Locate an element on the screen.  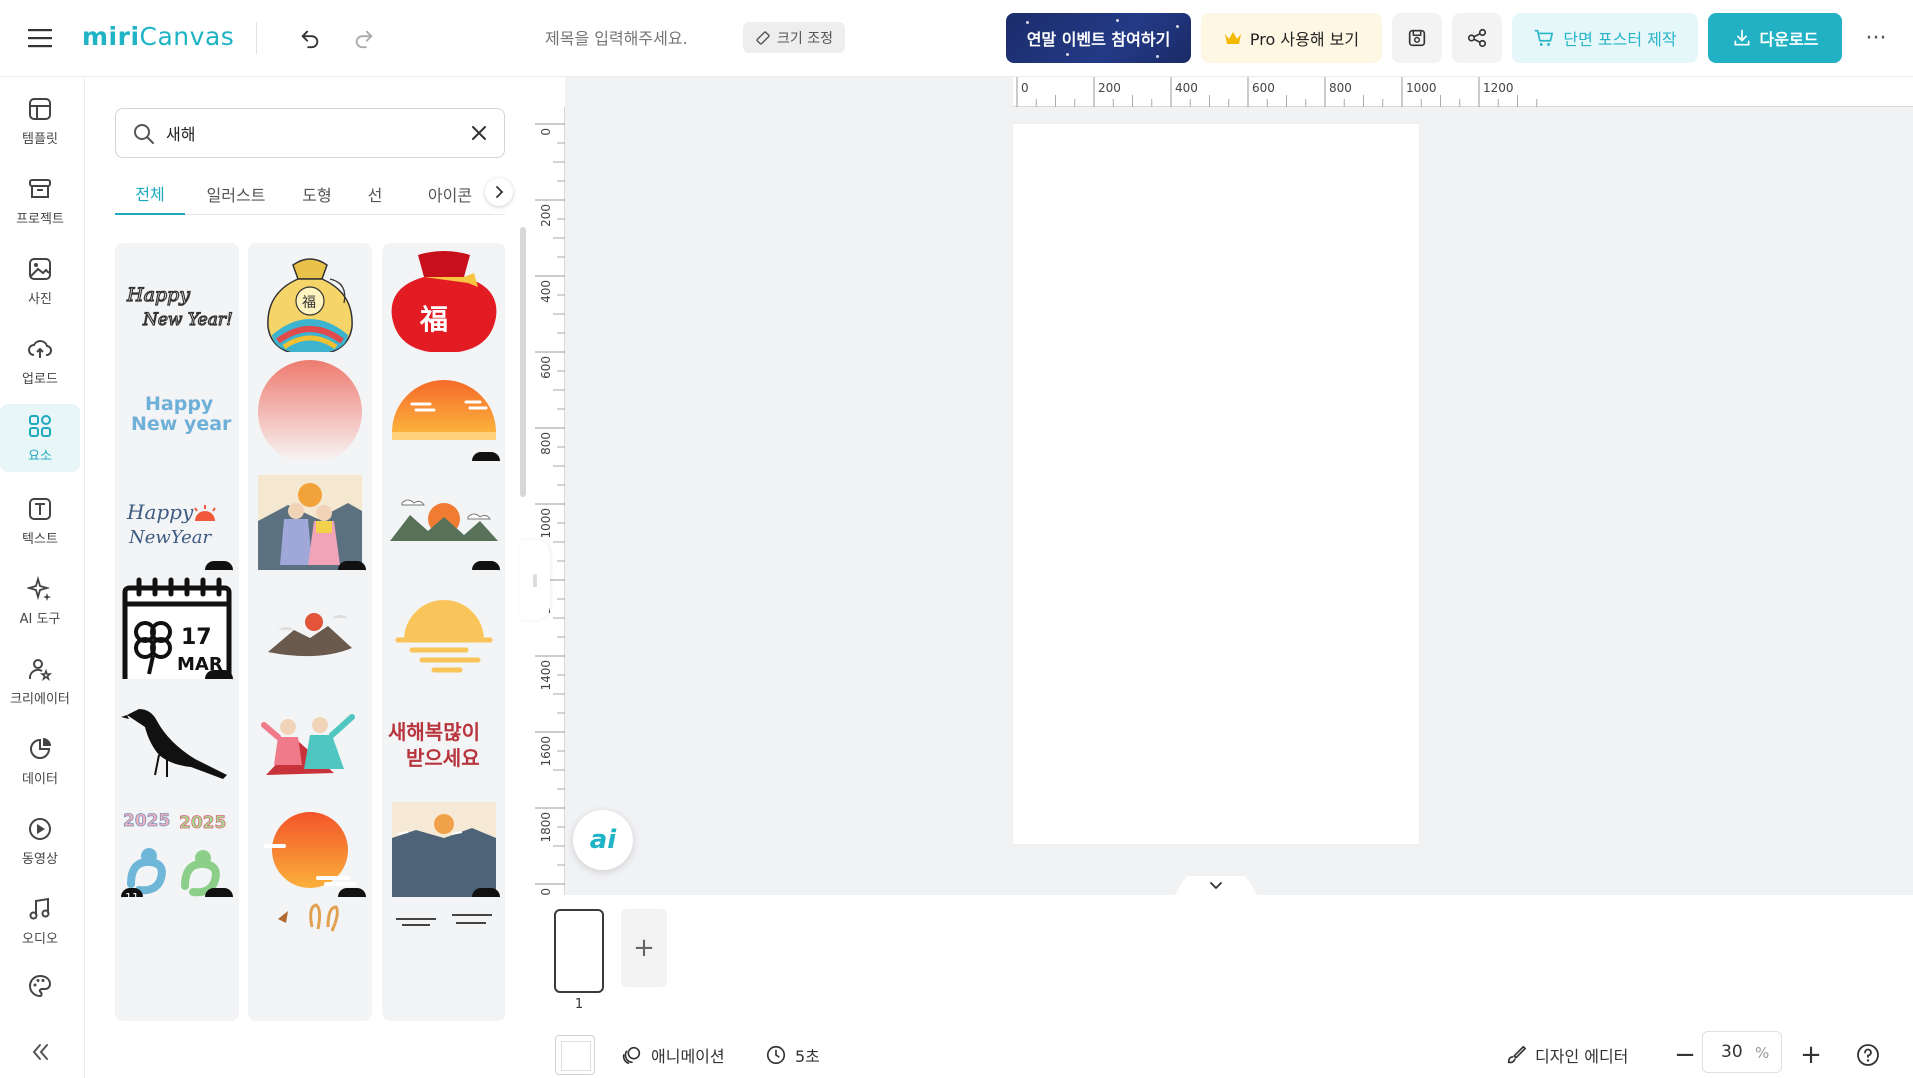
element-tile-calendar-clover: 17 MAR is located at coordinates (177, 632).